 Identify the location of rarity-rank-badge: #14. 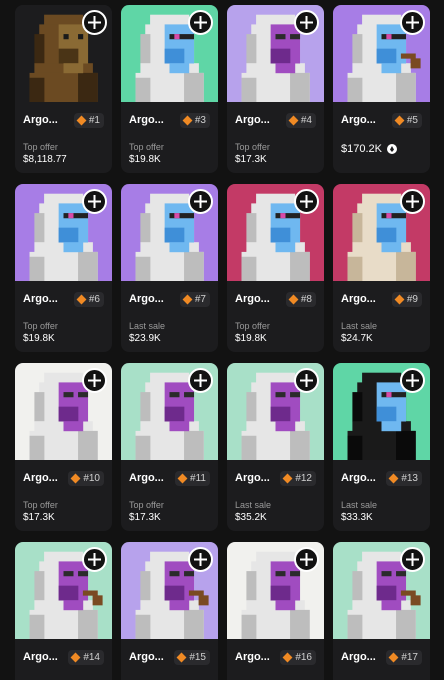
(86, 657).